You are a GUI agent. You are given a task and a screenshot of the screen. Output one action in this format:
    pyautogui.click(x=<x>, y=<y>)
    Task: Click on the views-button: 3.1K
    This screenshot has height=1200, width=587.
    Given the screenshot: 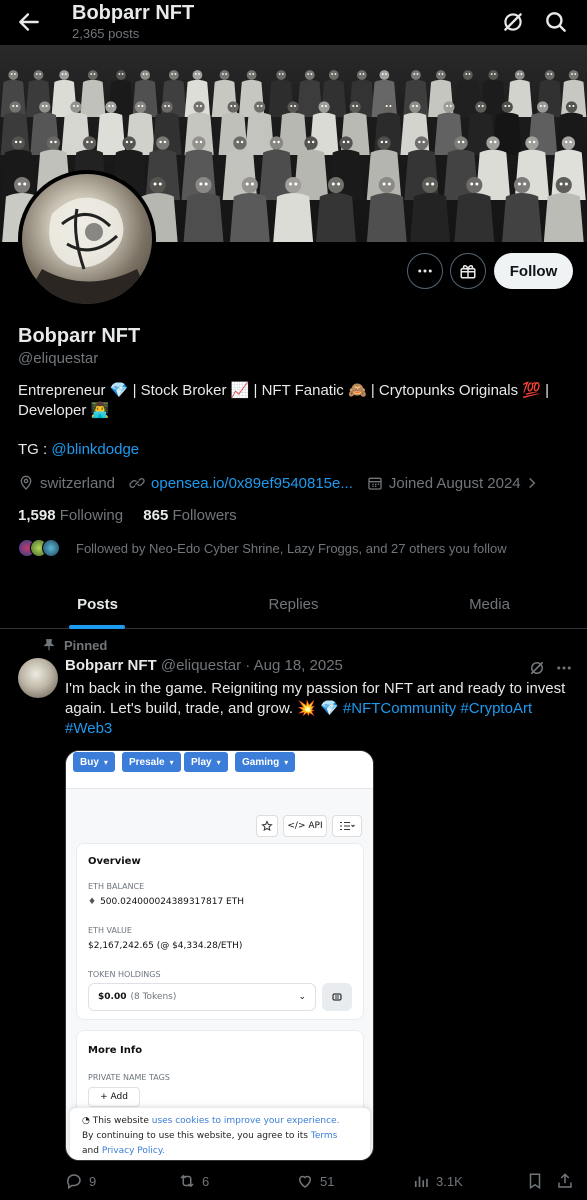 What is the action you would take?
    pyautogui.click(x=437, y=1181)
    